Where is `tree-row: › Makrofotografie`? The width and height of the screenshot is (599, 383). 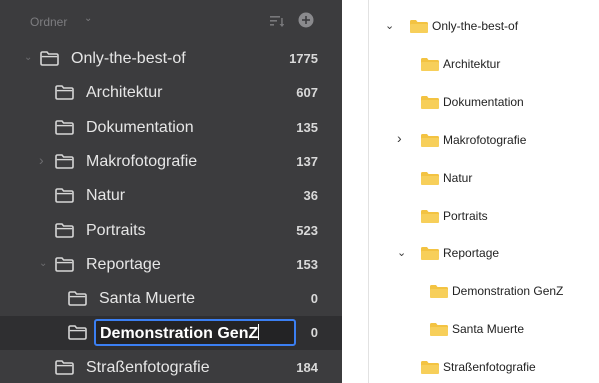
tree-row: › Makrofotografie is located at coordinates (484, 141).